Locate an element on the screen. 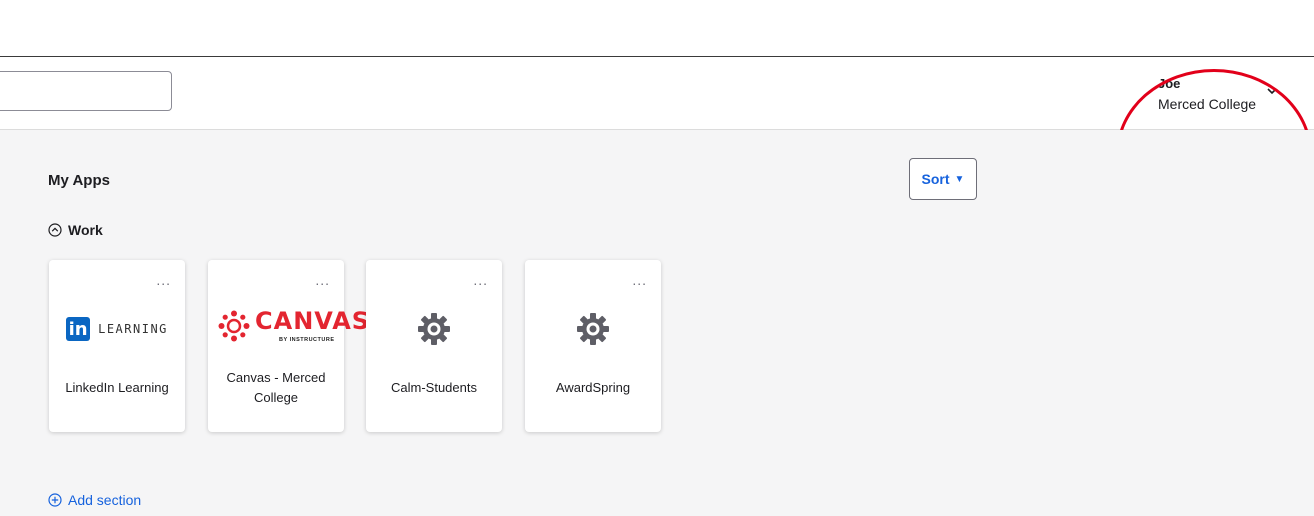 The height and width of the screenshot is (516, 1314). sort-label: Sort is located at coordinates (935, 179).